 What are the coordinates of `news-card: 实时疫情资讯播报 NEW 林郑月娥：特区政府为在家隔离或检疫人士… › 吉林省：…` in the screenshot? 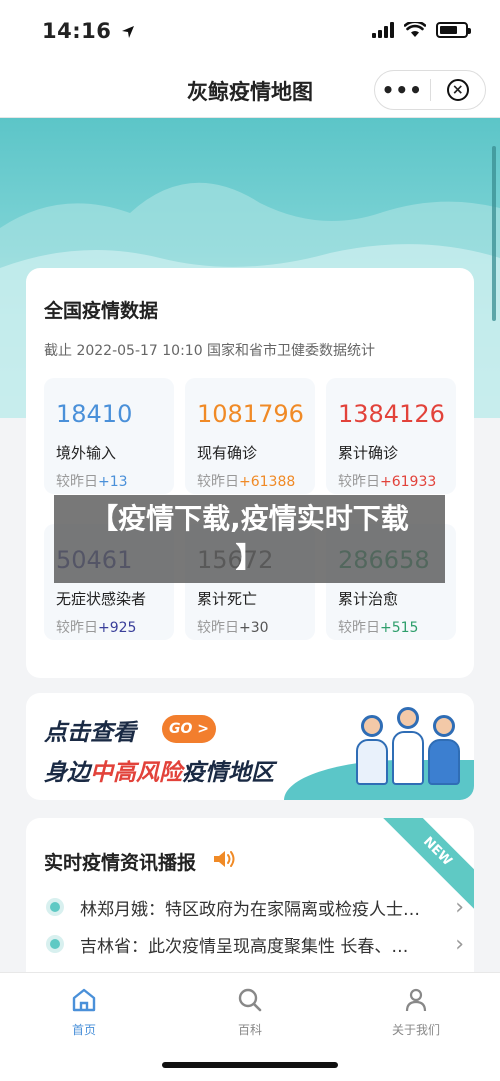 It's located at (250, 903).